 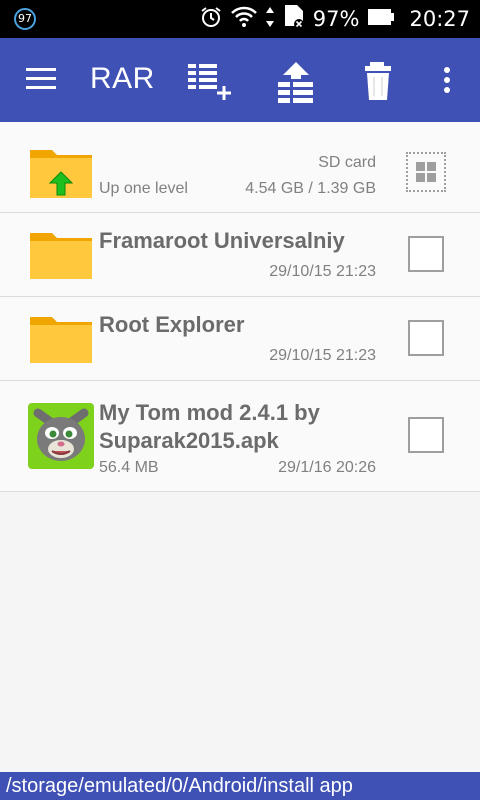 I want to click on current-path: /storage/emulated/0/Android/install app, so click(x=240, y=786).